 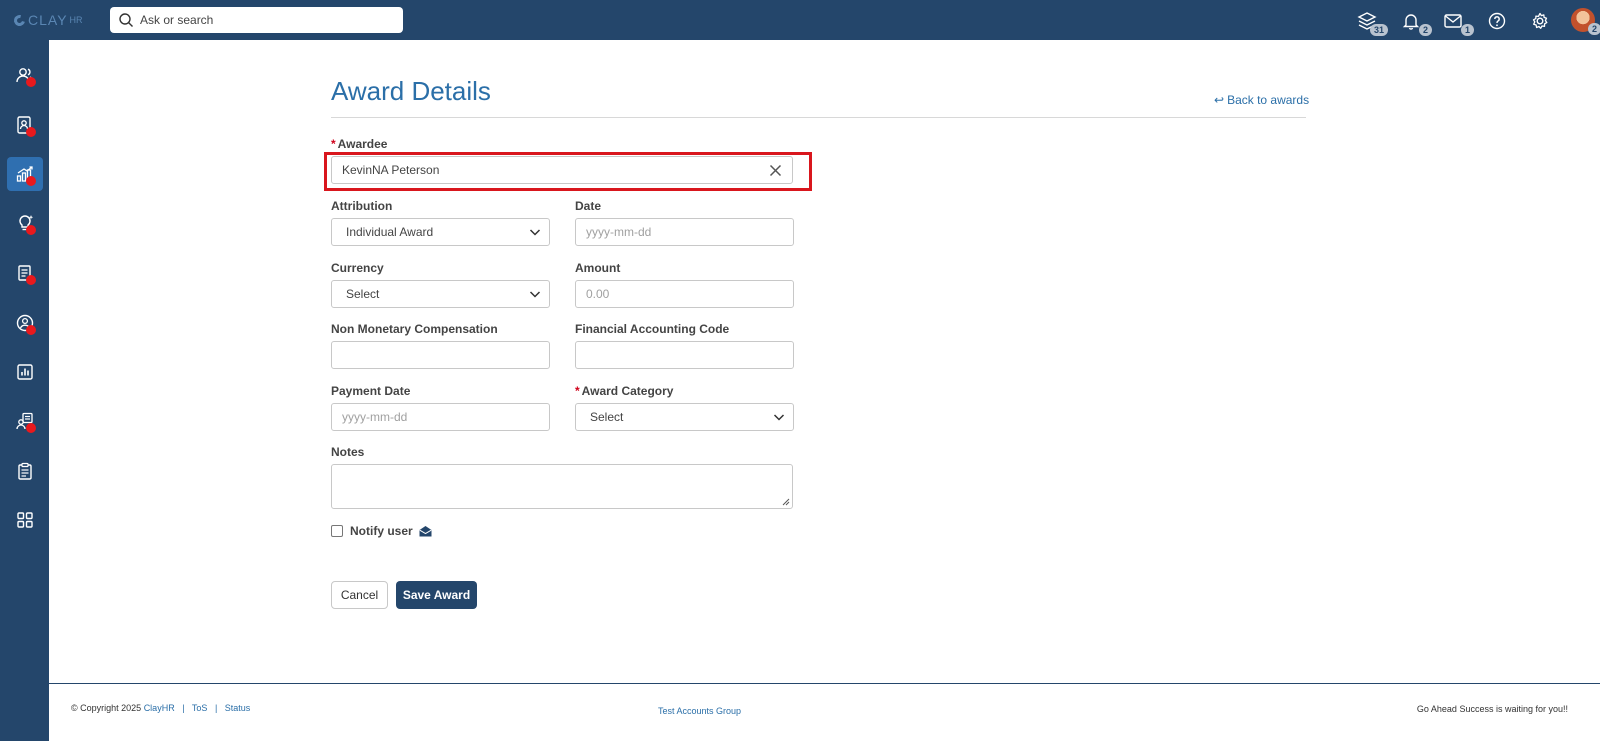 I want to click on attribution-value: Individual Award, so click(x=390, y=232).